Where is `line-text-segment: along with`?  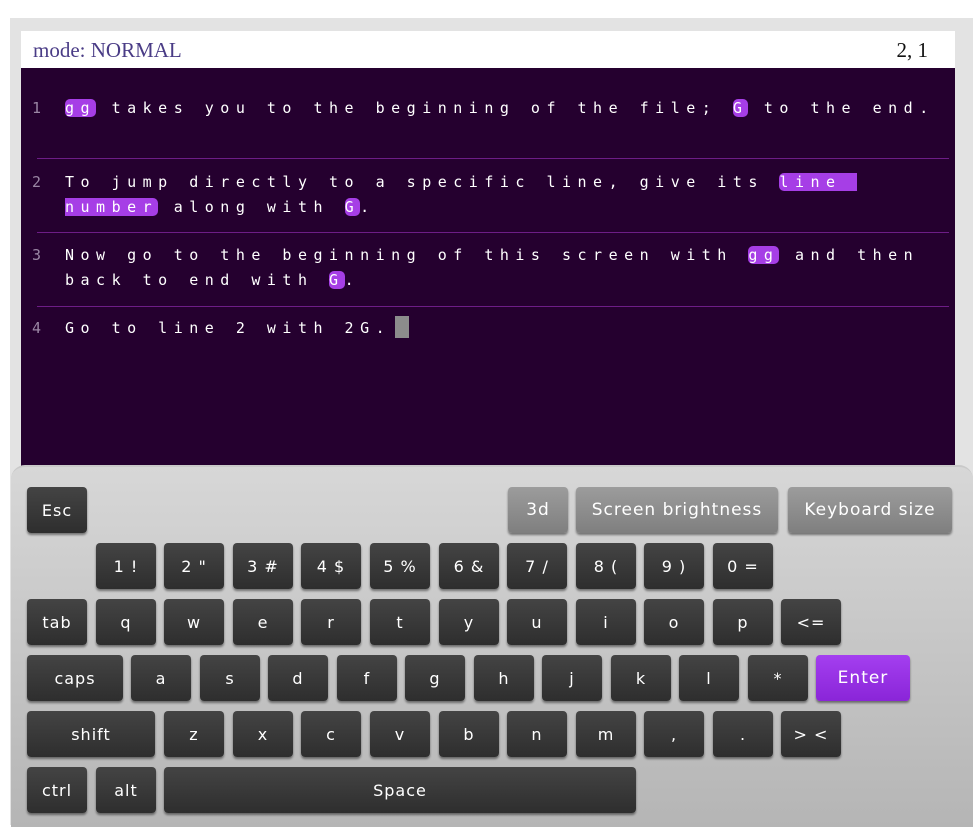
line-text-segment: along with is located at coordinates (251, 207).